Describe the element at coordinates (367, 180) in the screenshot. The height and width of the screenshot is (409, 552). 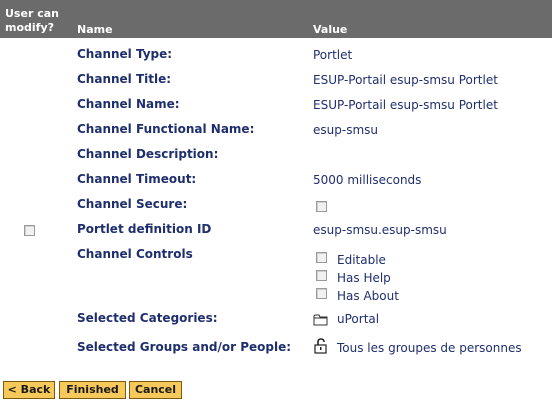
I see `channel-timeout-value: 5000 milliseconds` at that location.